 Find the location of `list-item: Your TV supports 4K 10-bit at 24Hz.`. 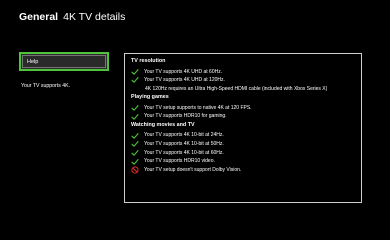

list-item: Your TV supports 4K 10-bit at 24Hz. is located at coordinates (243, 135).